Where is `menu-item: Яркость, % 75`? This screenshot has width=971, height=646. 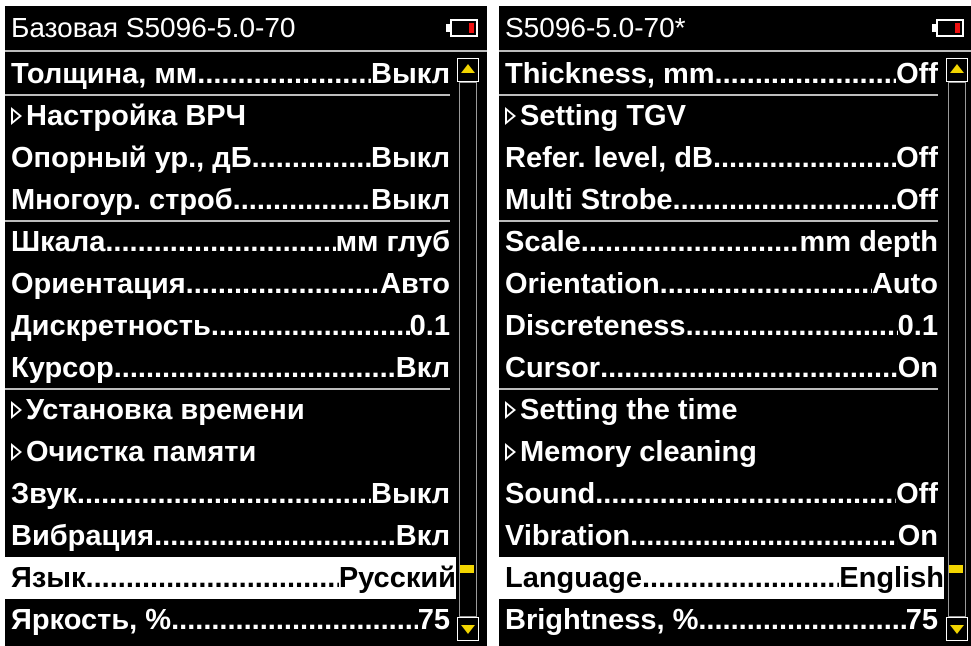 menu-item: Яркость, % 75 is located at coordinates (230, 620).